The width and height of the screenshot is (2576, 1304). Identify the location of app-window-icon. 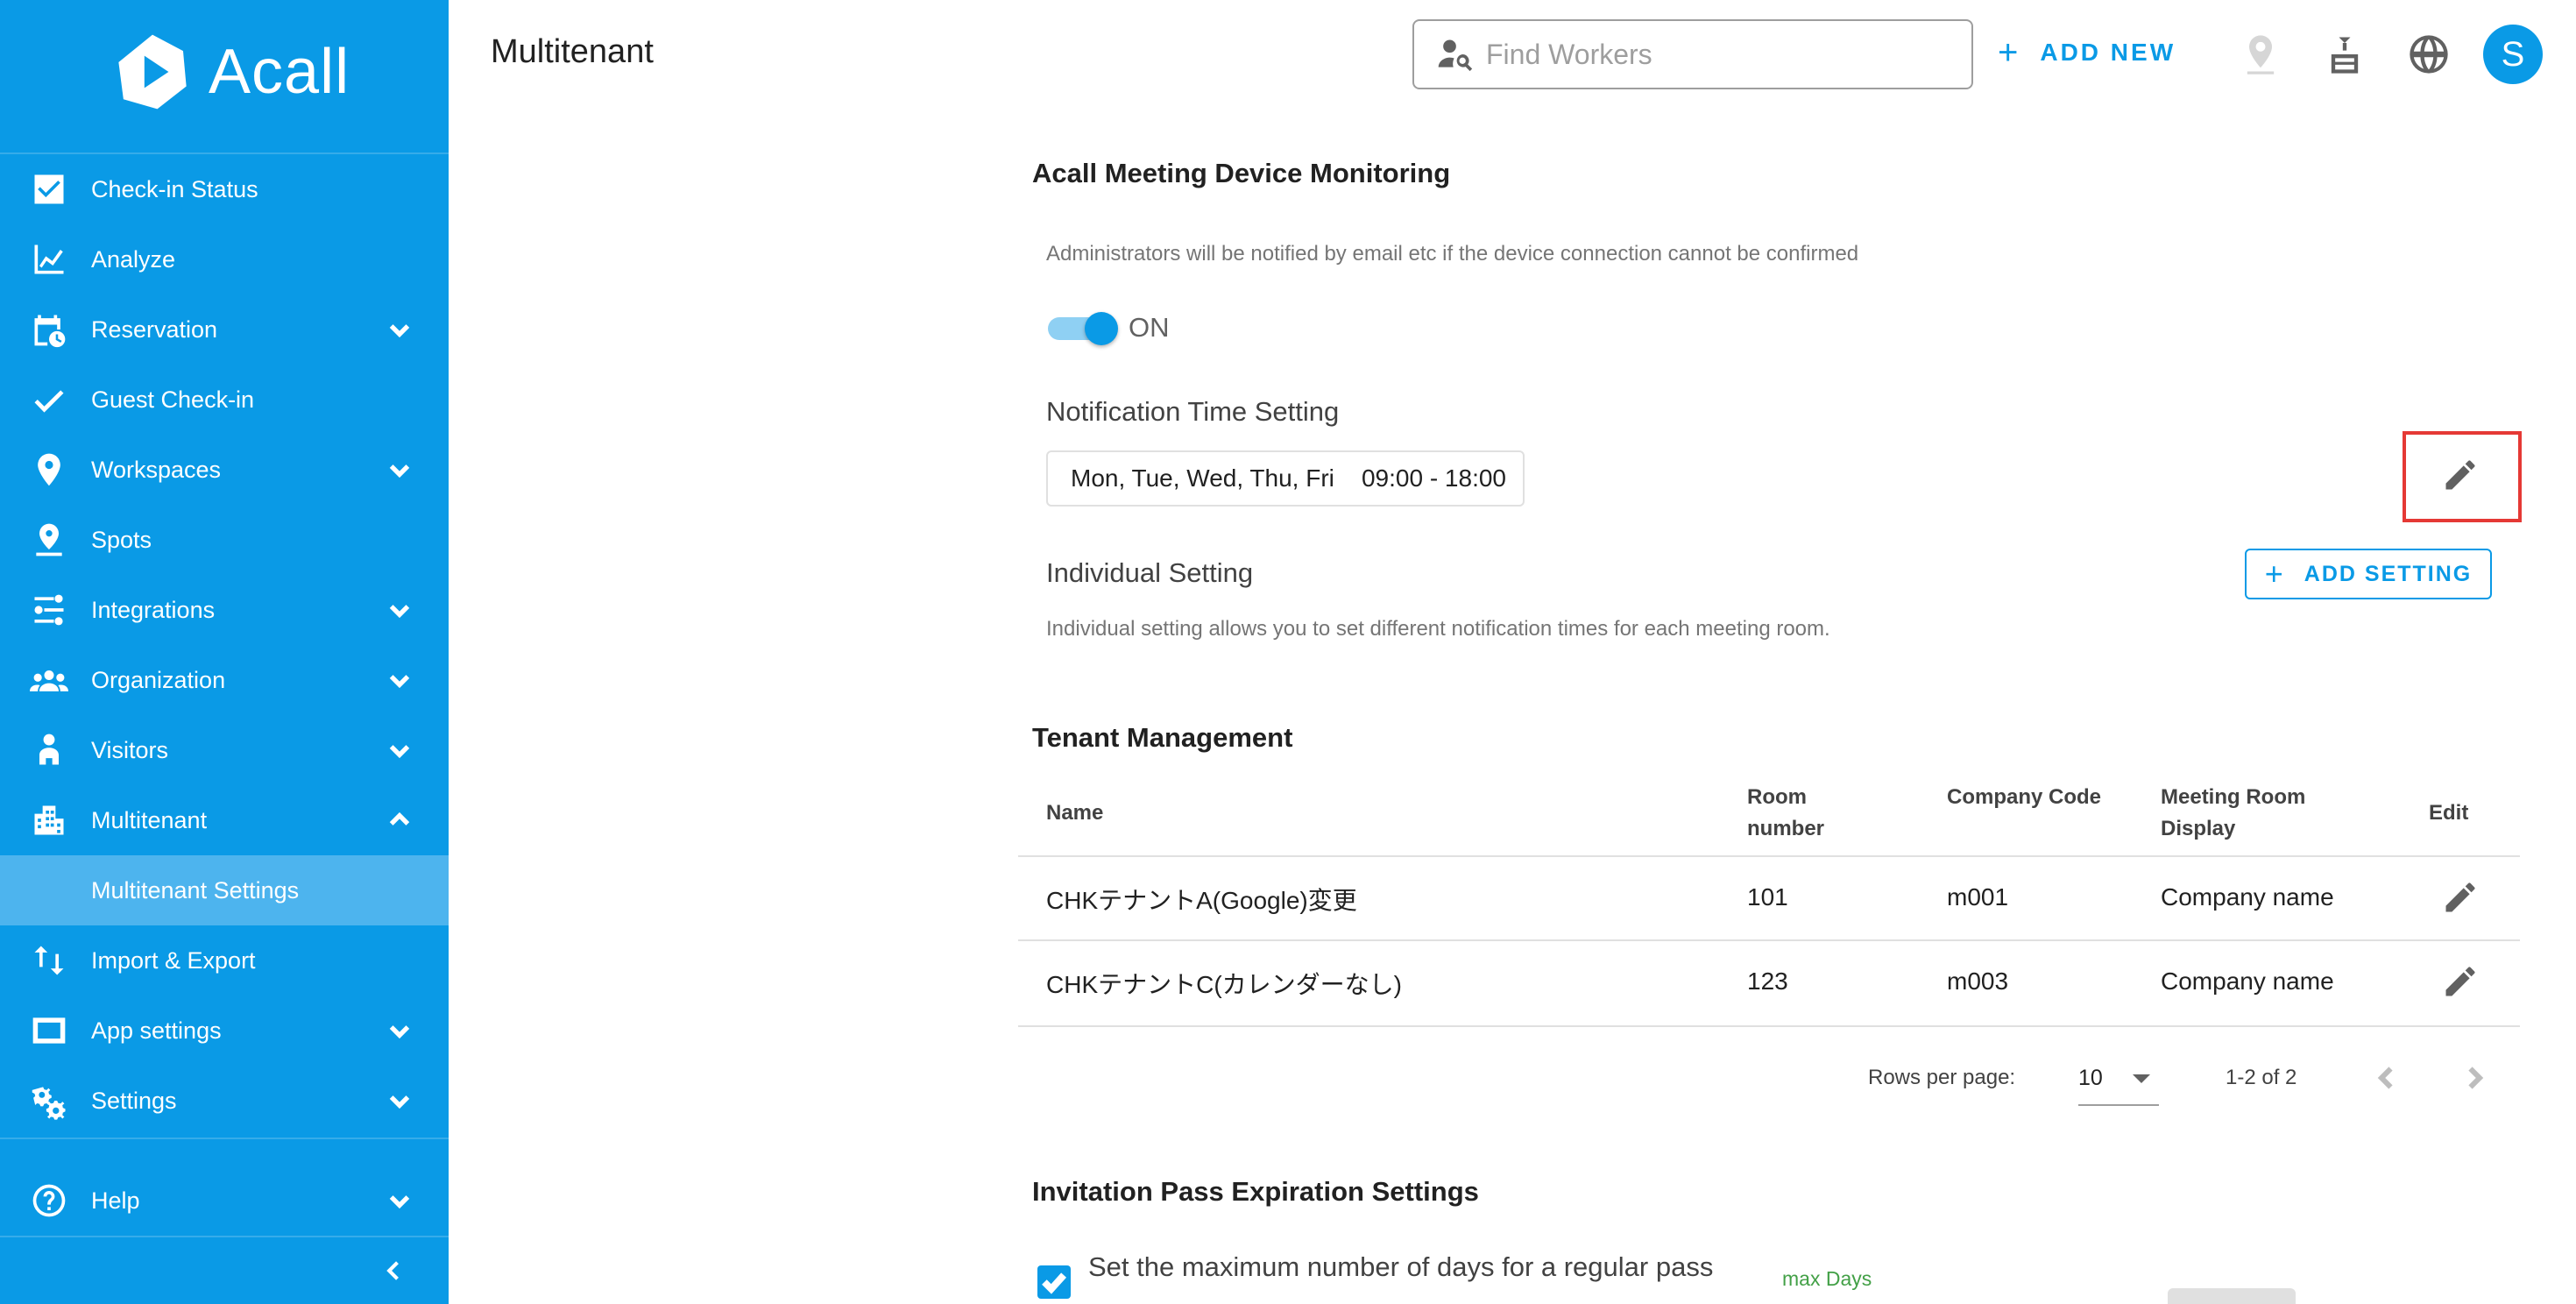
(49, 1031).